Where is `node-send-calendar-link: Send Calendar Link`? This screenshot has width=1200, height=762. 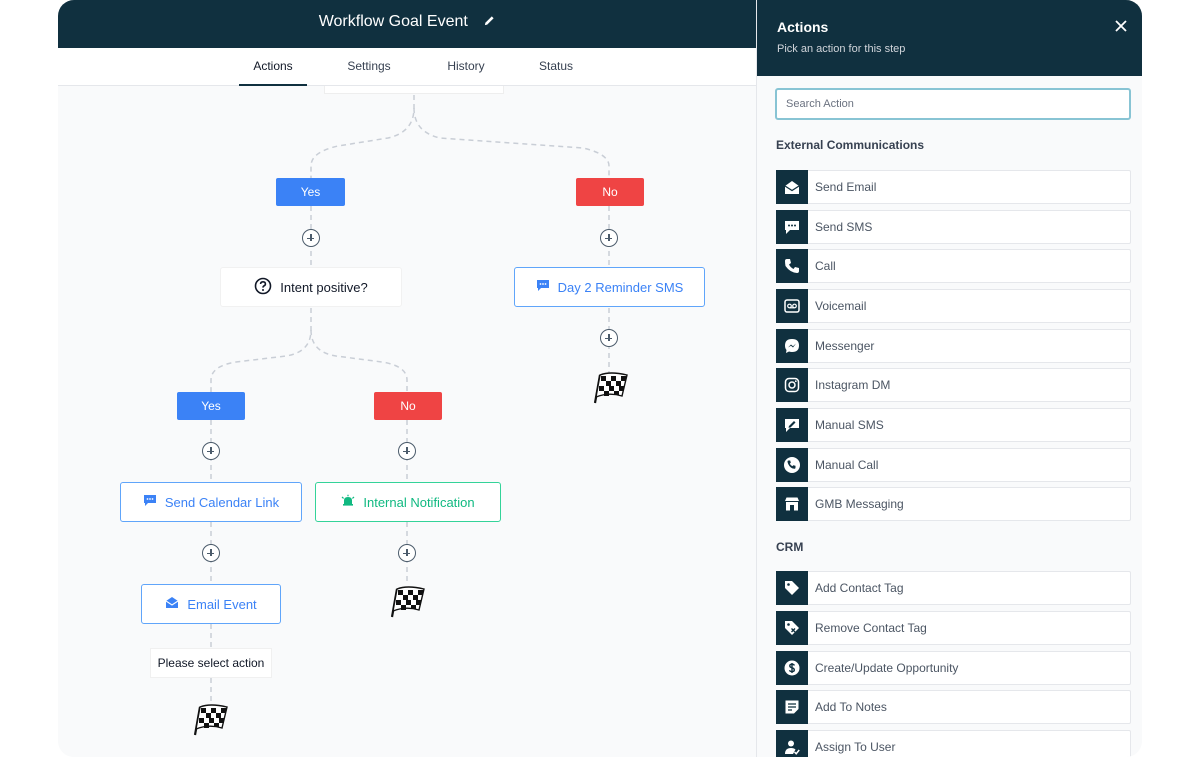 node-send-calendar-link: Send Calendar Link is located at coordinates (211, 502).